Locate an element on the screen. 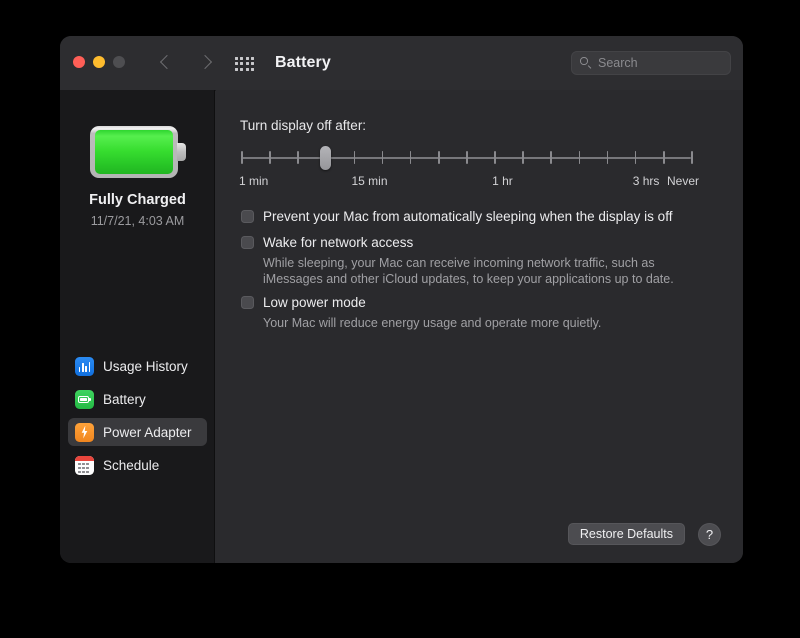 Image resolution: width=800 pixels, height=638 pixels. low-power-mode-checkbox is located at coordinates (247, 302).